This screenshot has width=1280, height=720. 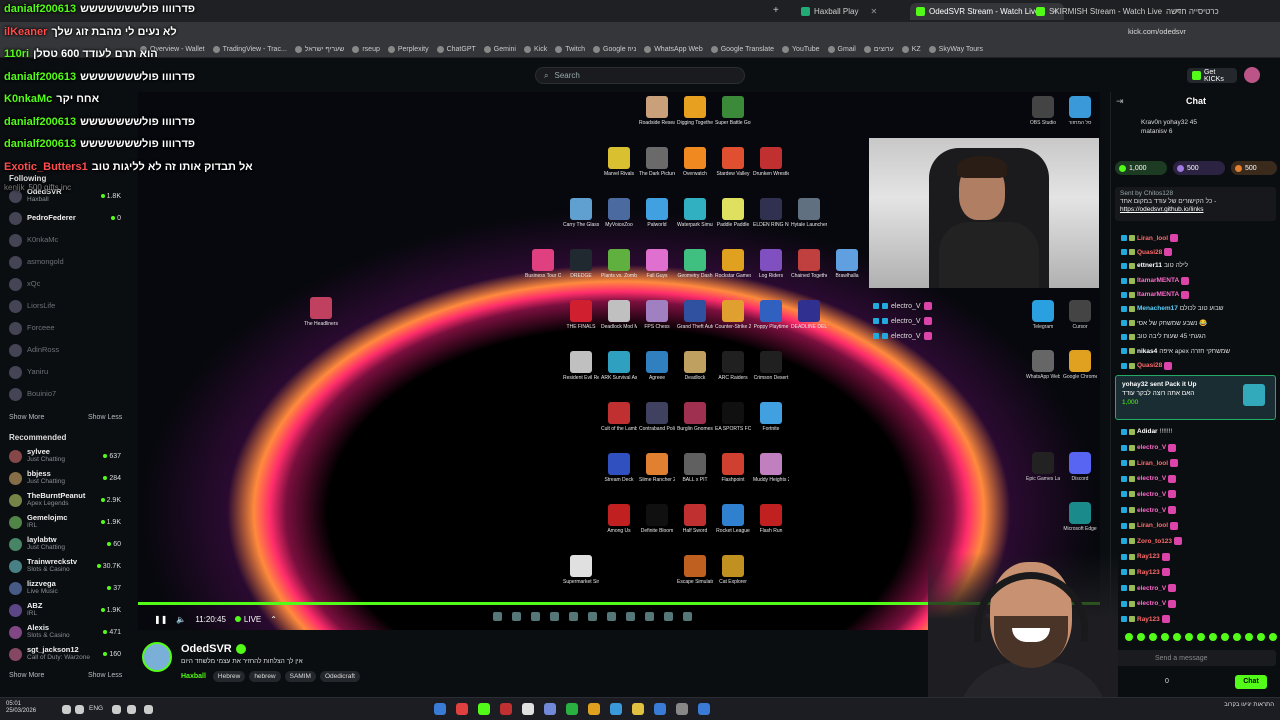 I want to click on tag: Hebrew, so click(x=229, y=676).